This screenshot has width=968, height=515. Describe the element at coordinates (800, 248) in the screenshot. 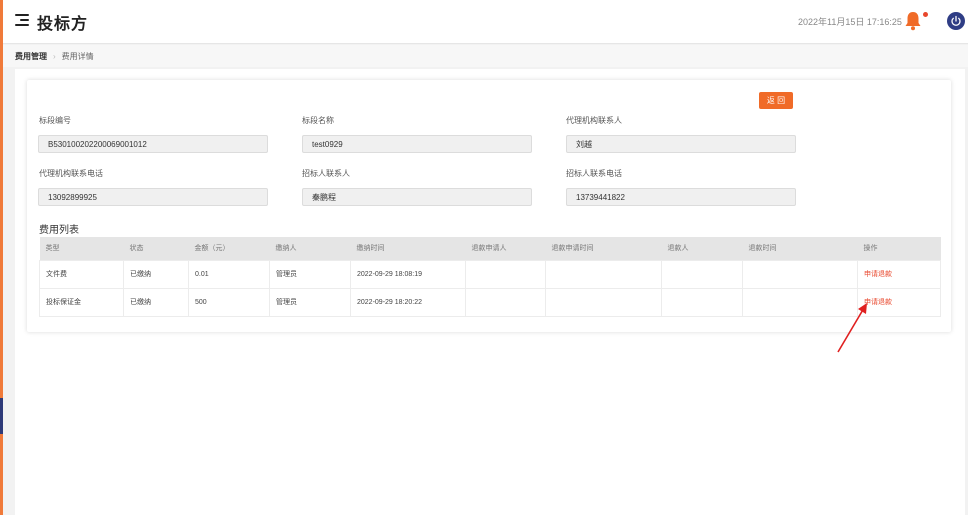

I see `column-header: 退款时间` at that location.